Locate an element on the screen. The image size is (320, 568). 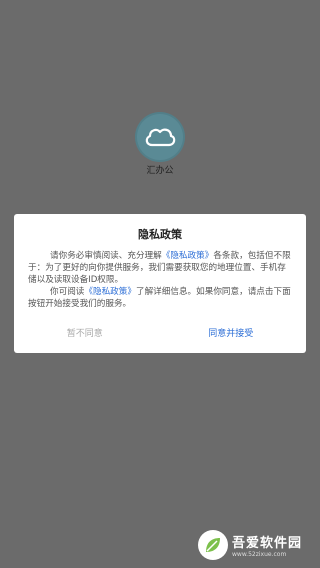
watermark-name: 吾爱软件园 is located at coordinates (267, 543).